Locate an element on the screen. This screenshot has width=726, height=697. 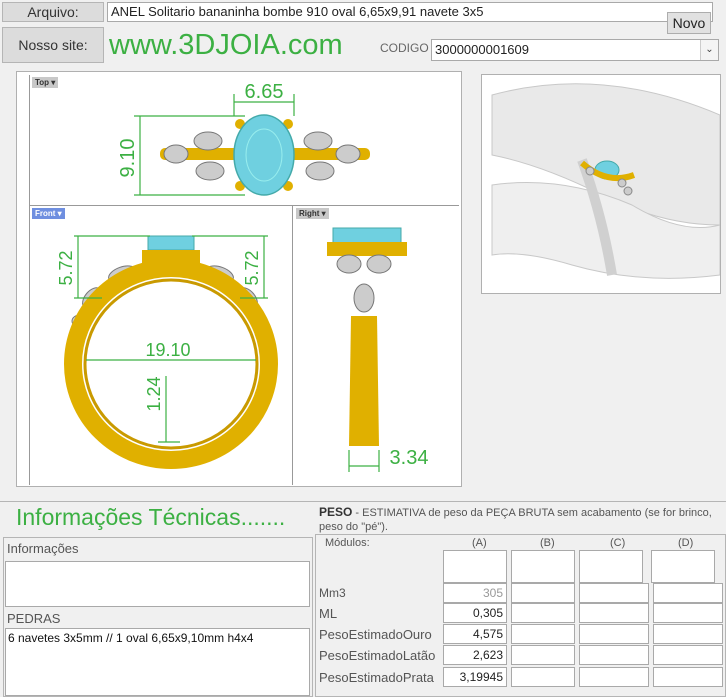
section-divider is located at coordinates (363, 501).